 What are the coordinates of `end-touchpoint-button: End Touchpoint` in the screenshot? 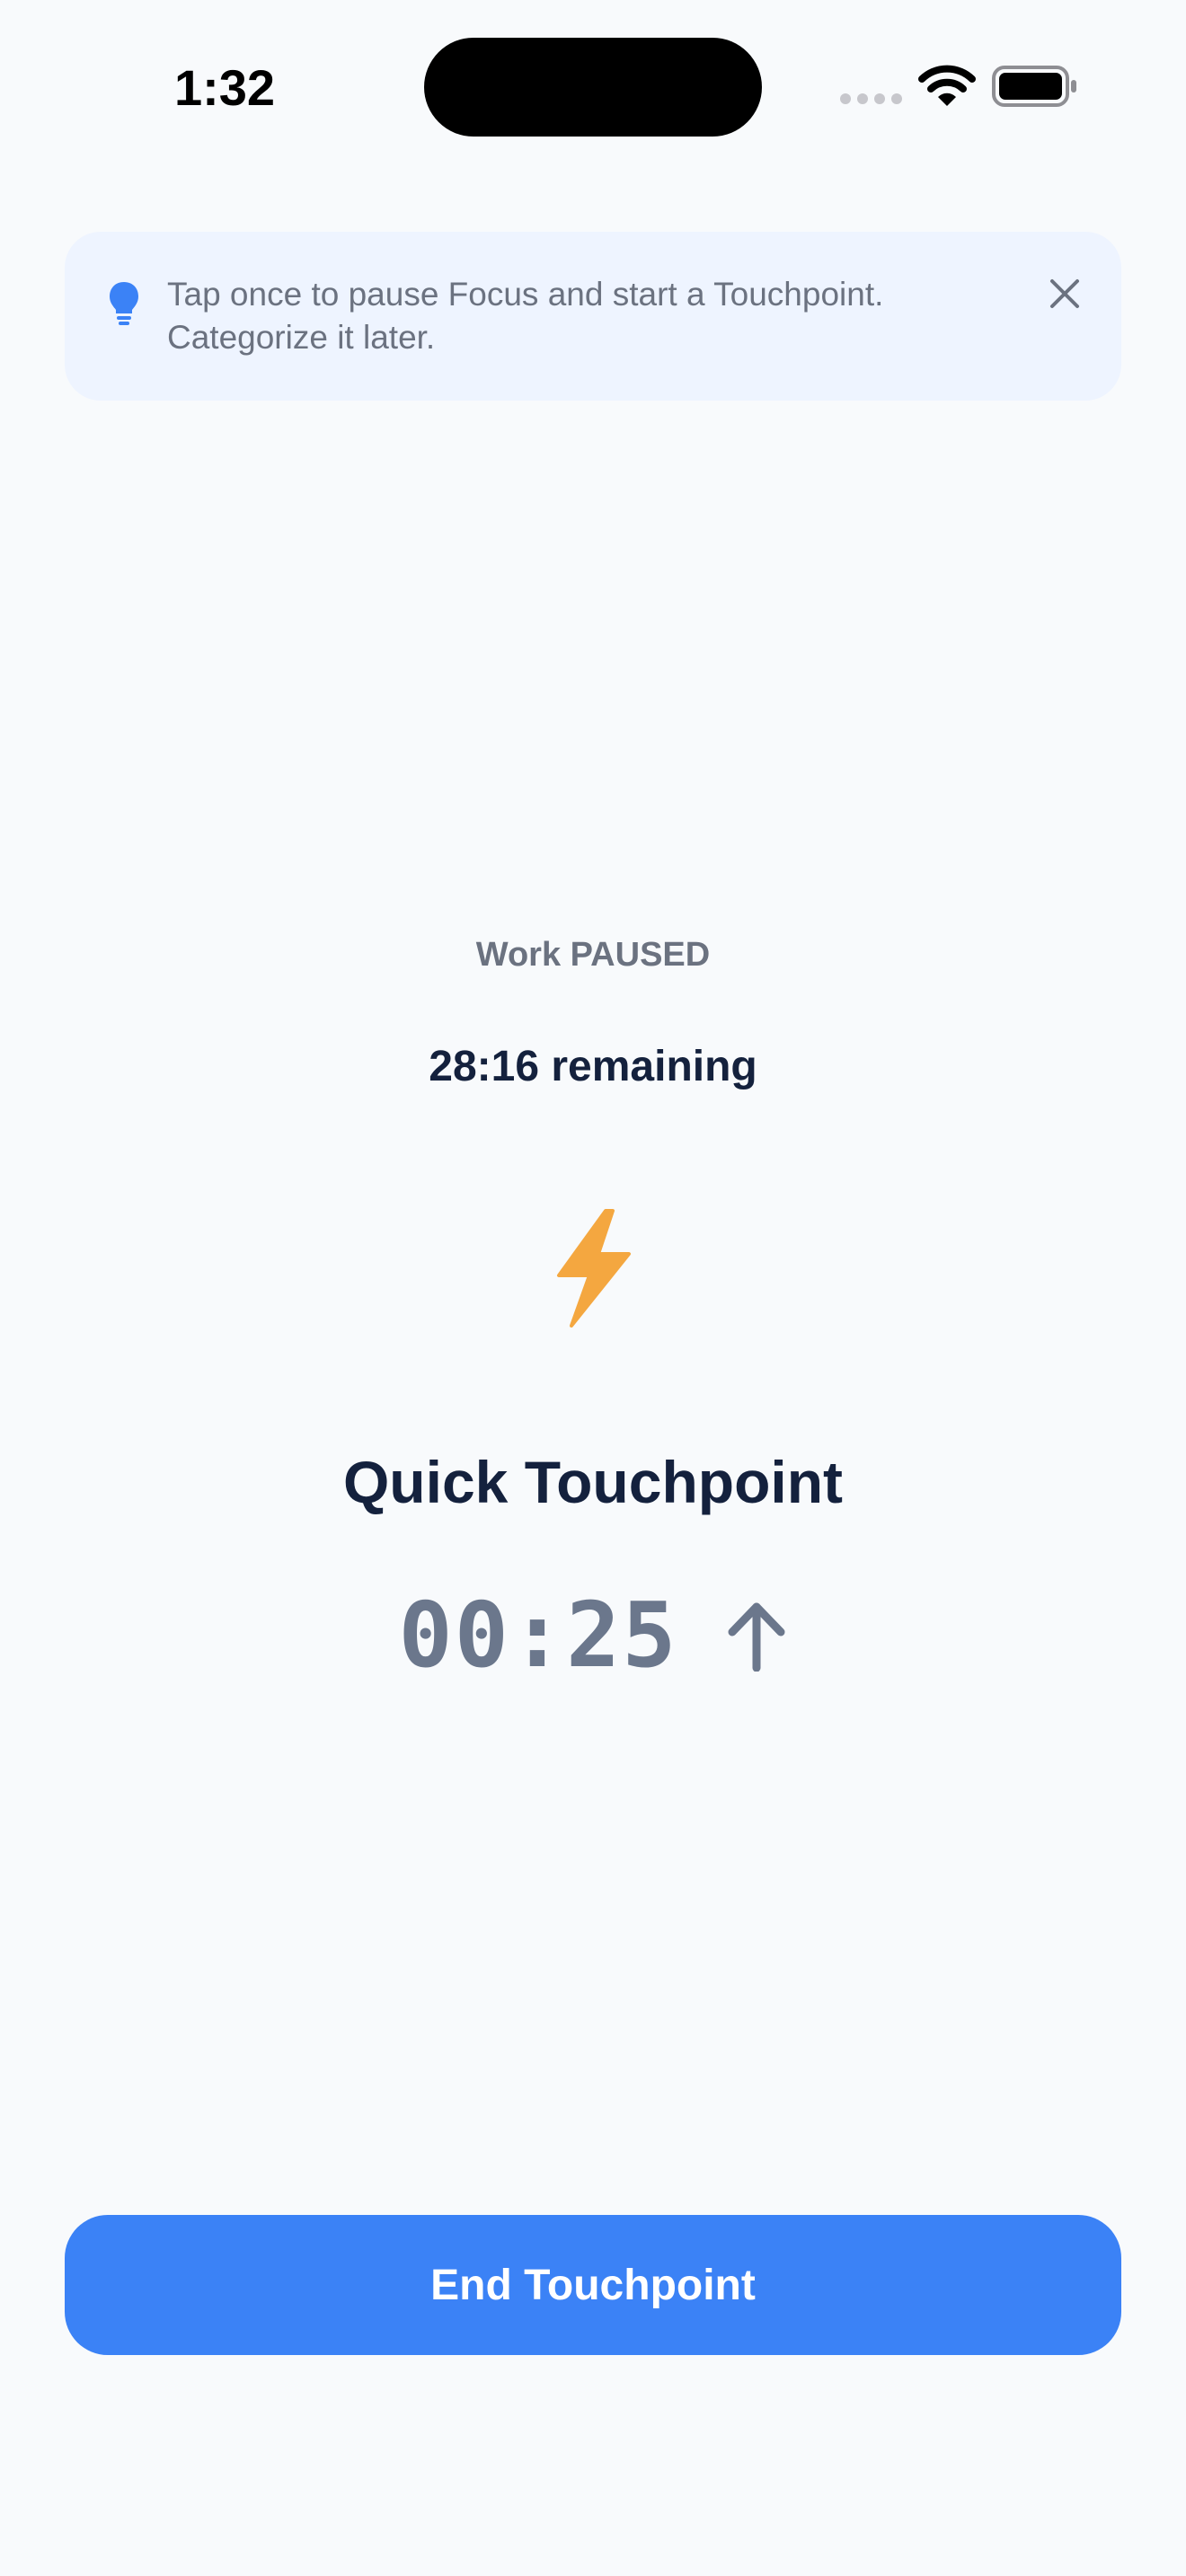 It's located at (593, 2285).